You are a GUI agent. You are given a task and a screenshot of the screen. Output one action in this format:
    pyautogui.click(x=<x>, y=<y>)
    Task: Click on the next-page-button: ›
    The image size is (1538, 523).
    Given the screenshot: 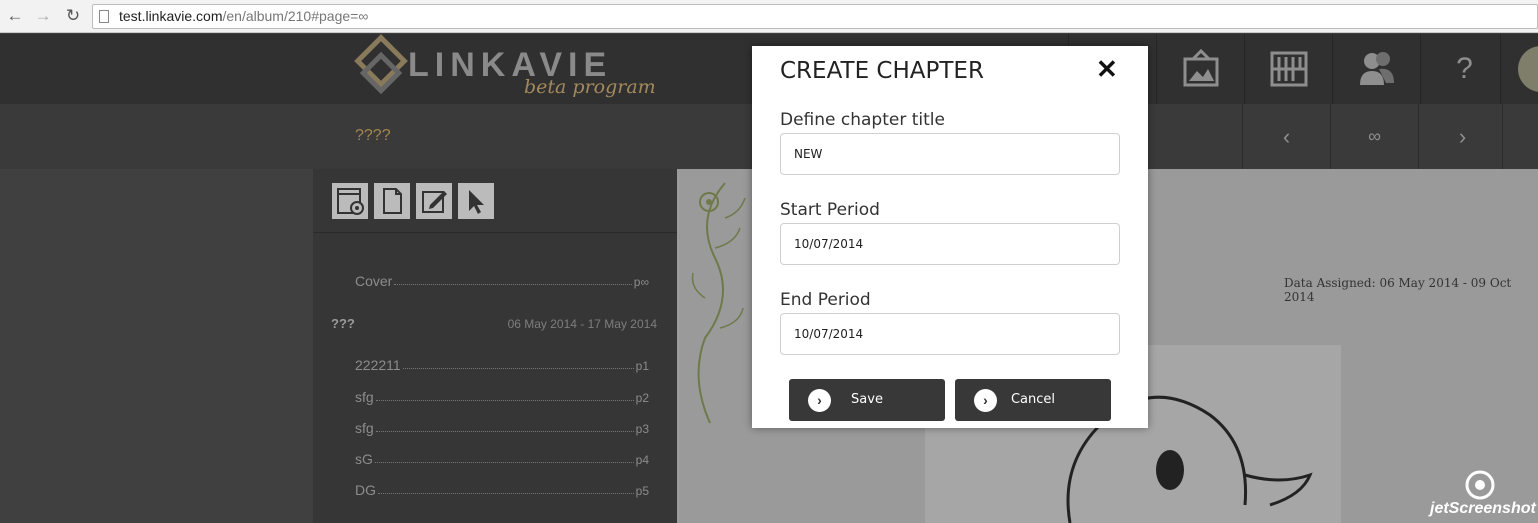 What is the action you would take?
    pyautogui.click(x=1462, y=136)
    